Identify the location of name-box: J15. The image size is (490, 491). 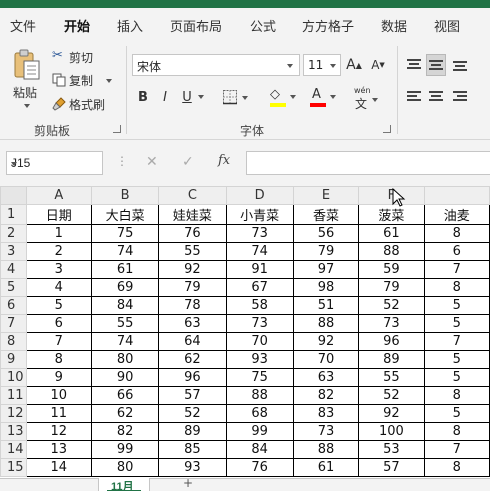
(54, 163).